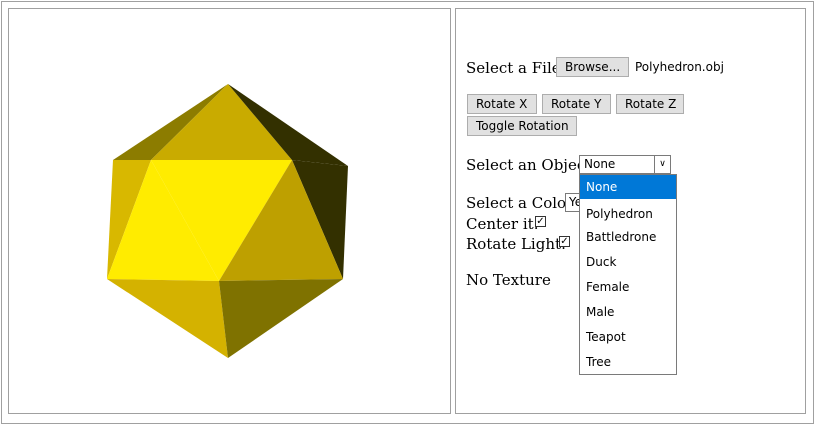  Describe the element at coordinates (516, 244) in the screenshot. I see `rotate-light-label: Rotate Light:` at that location.